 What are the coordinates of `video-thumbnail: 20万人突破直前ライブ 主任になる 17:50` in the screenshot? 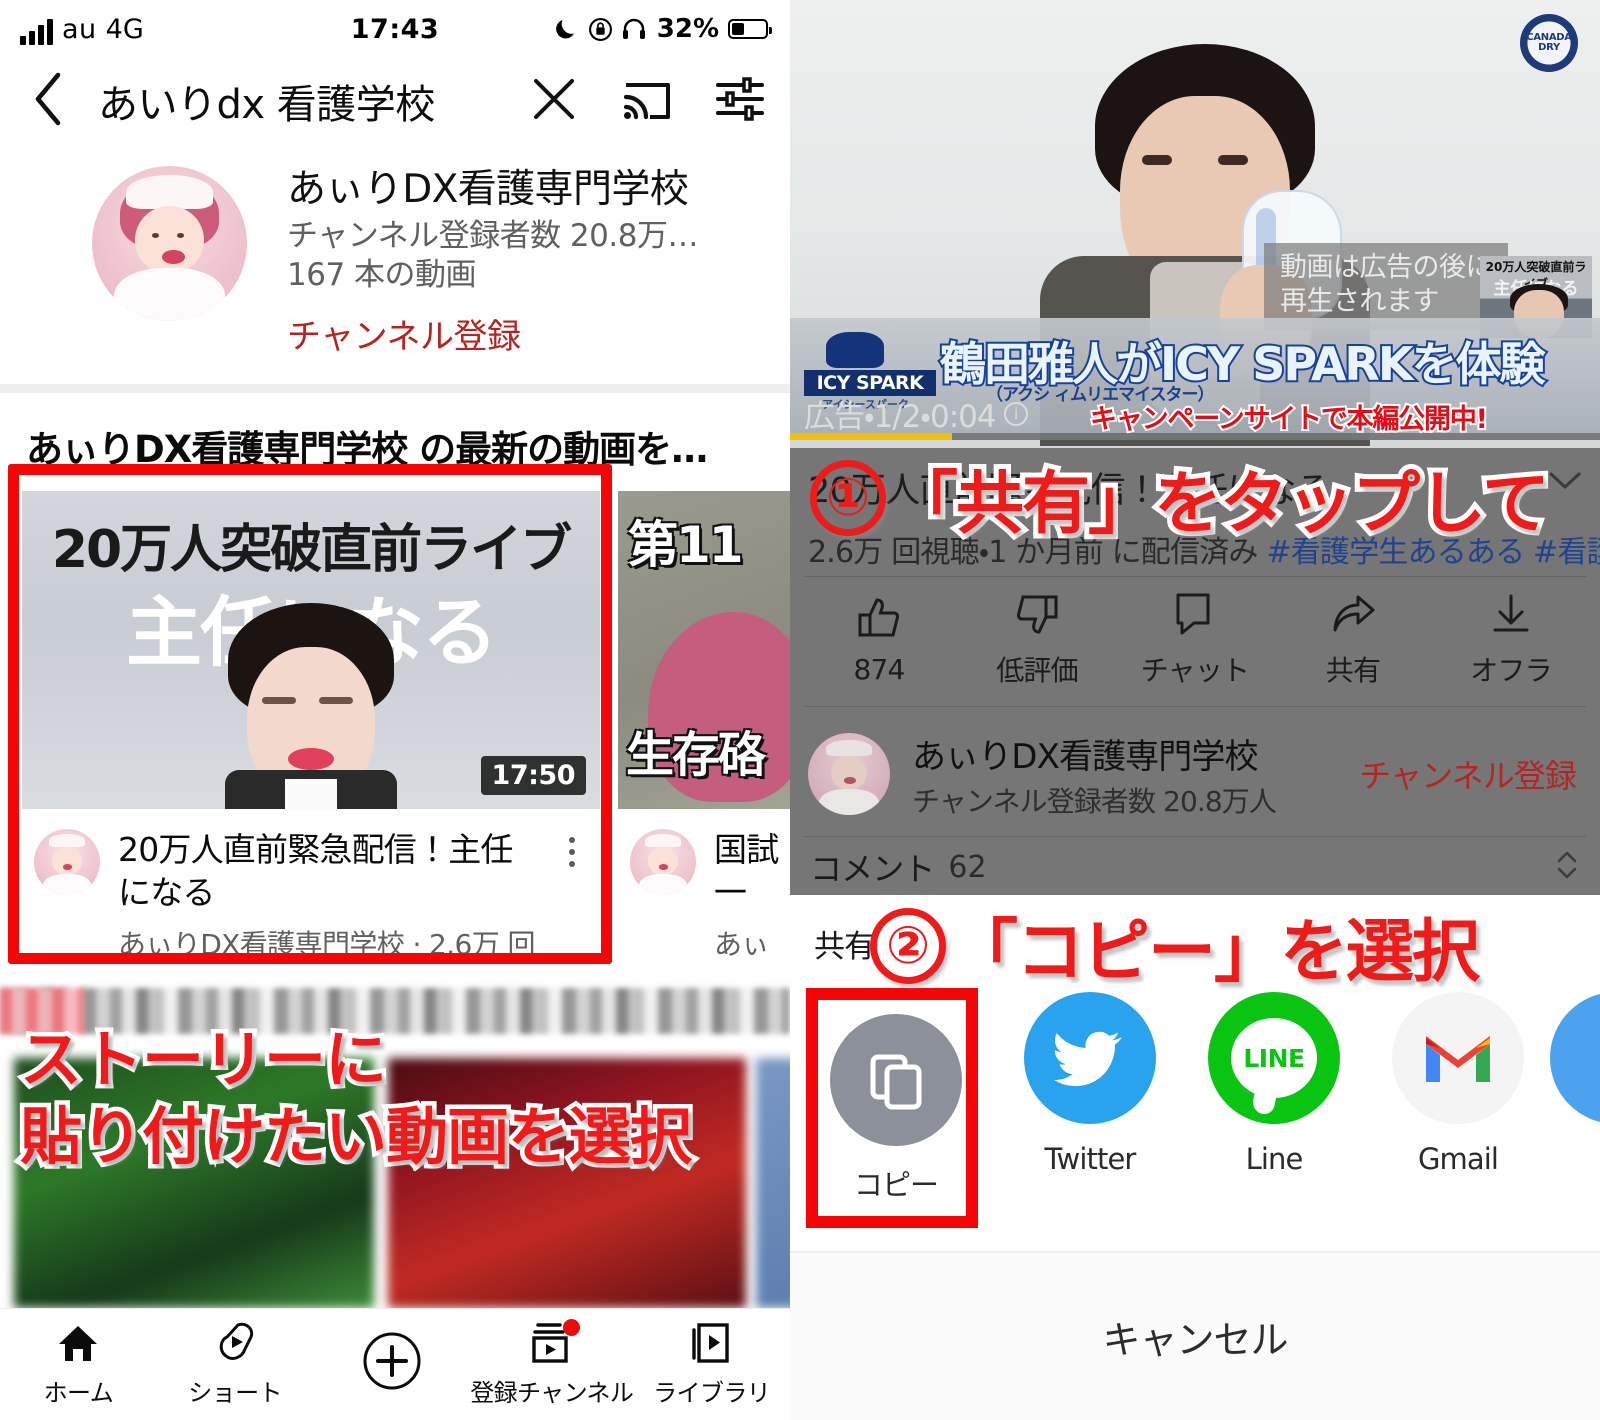 It's located at (311, 649).